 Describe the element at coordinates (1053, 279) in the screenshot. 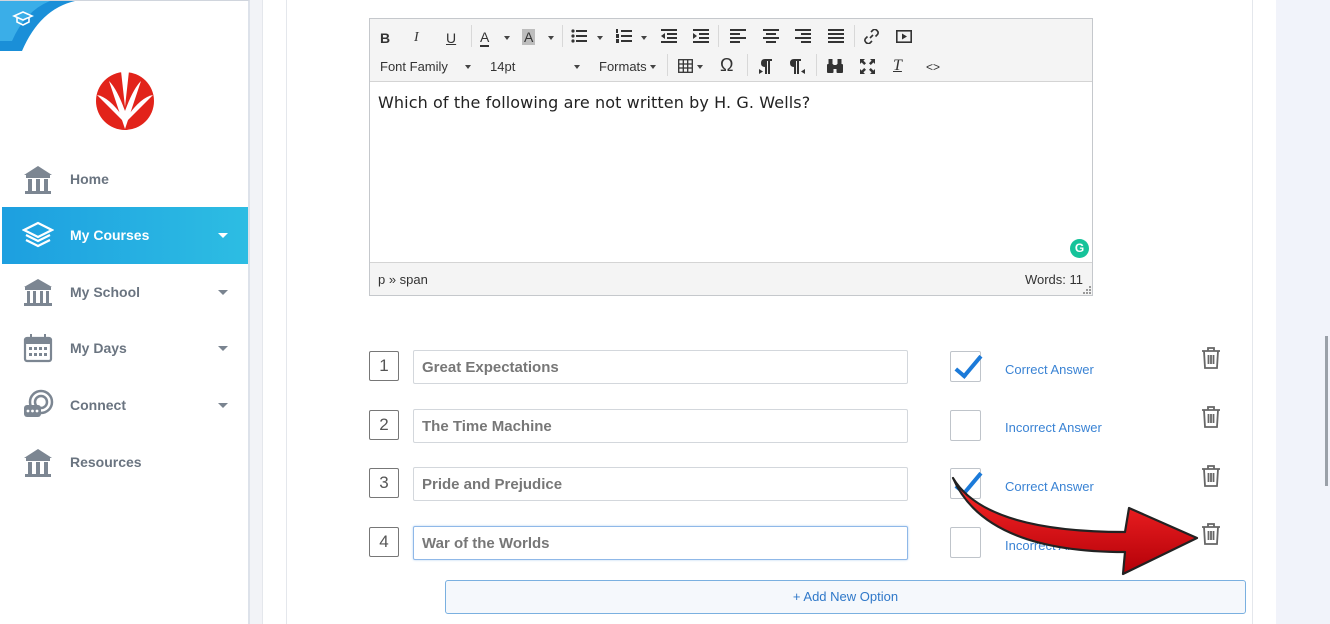

I see `word-count: Words: 11` at that location.